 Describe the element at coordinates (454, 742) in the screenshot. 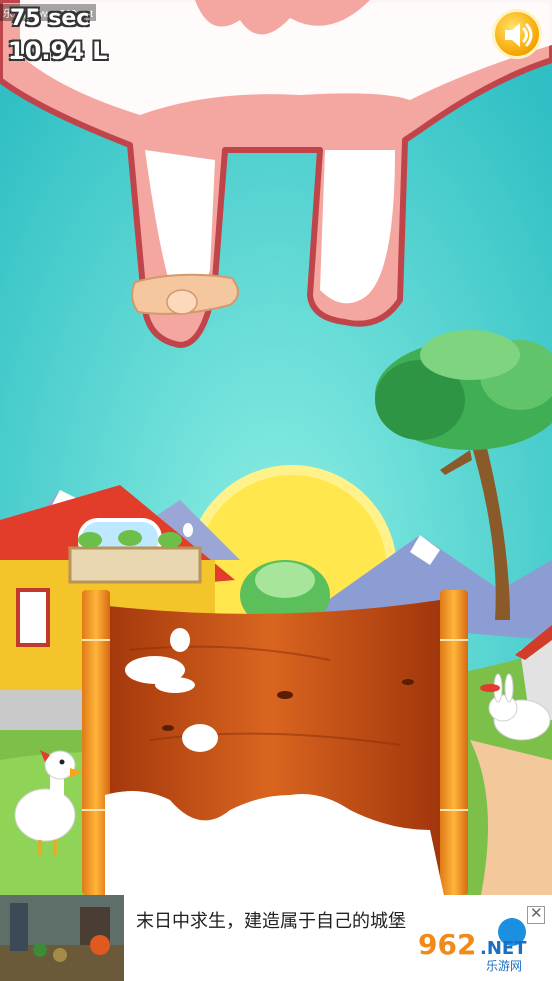

I see `bucket-post-right` at that location.